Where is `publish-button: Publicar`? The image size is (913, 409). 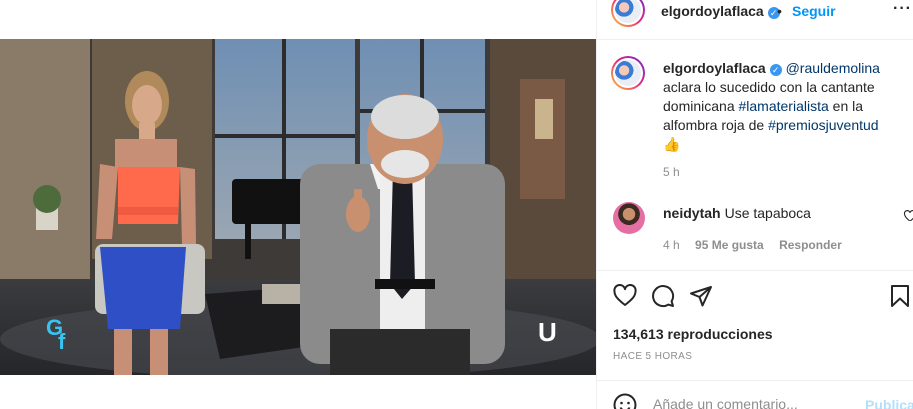 publish-button: Publicar is located at coordinates (889, 403).